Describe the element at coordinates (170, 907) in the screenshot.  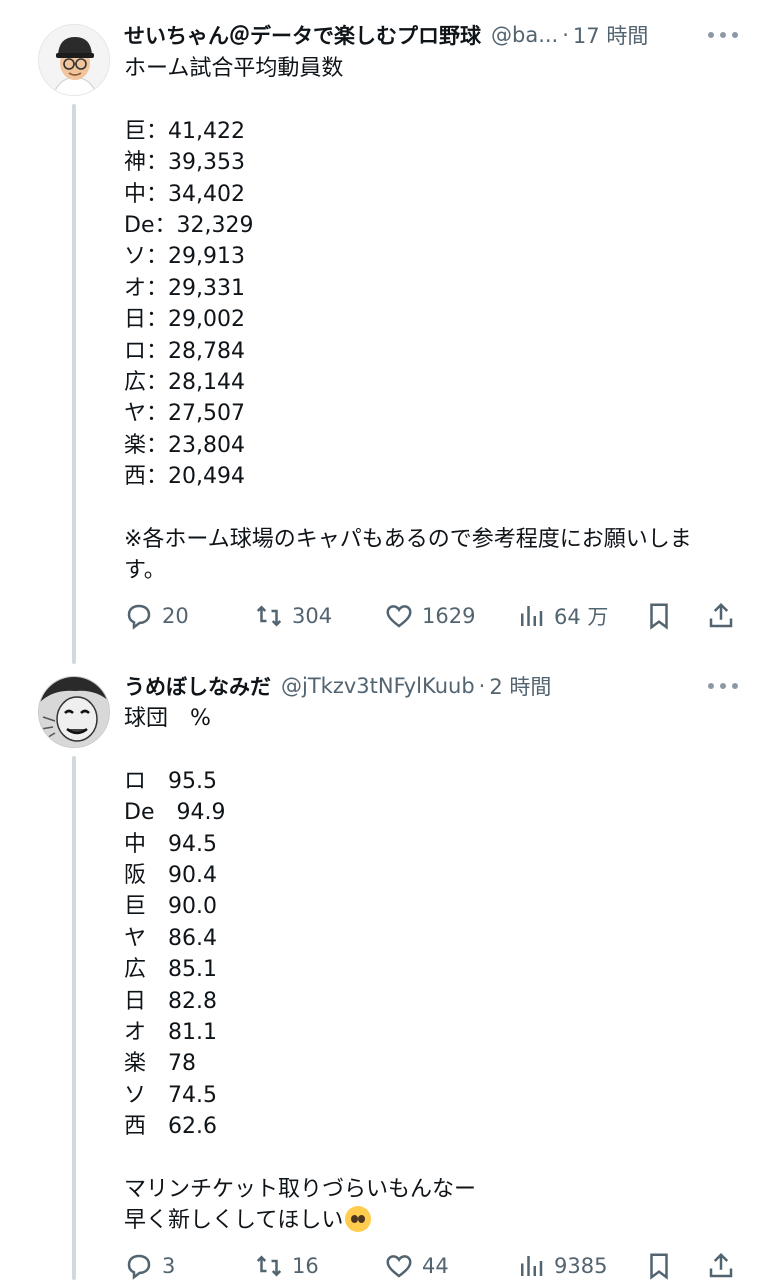
I see `text-line: 巨 90.0` at that location.